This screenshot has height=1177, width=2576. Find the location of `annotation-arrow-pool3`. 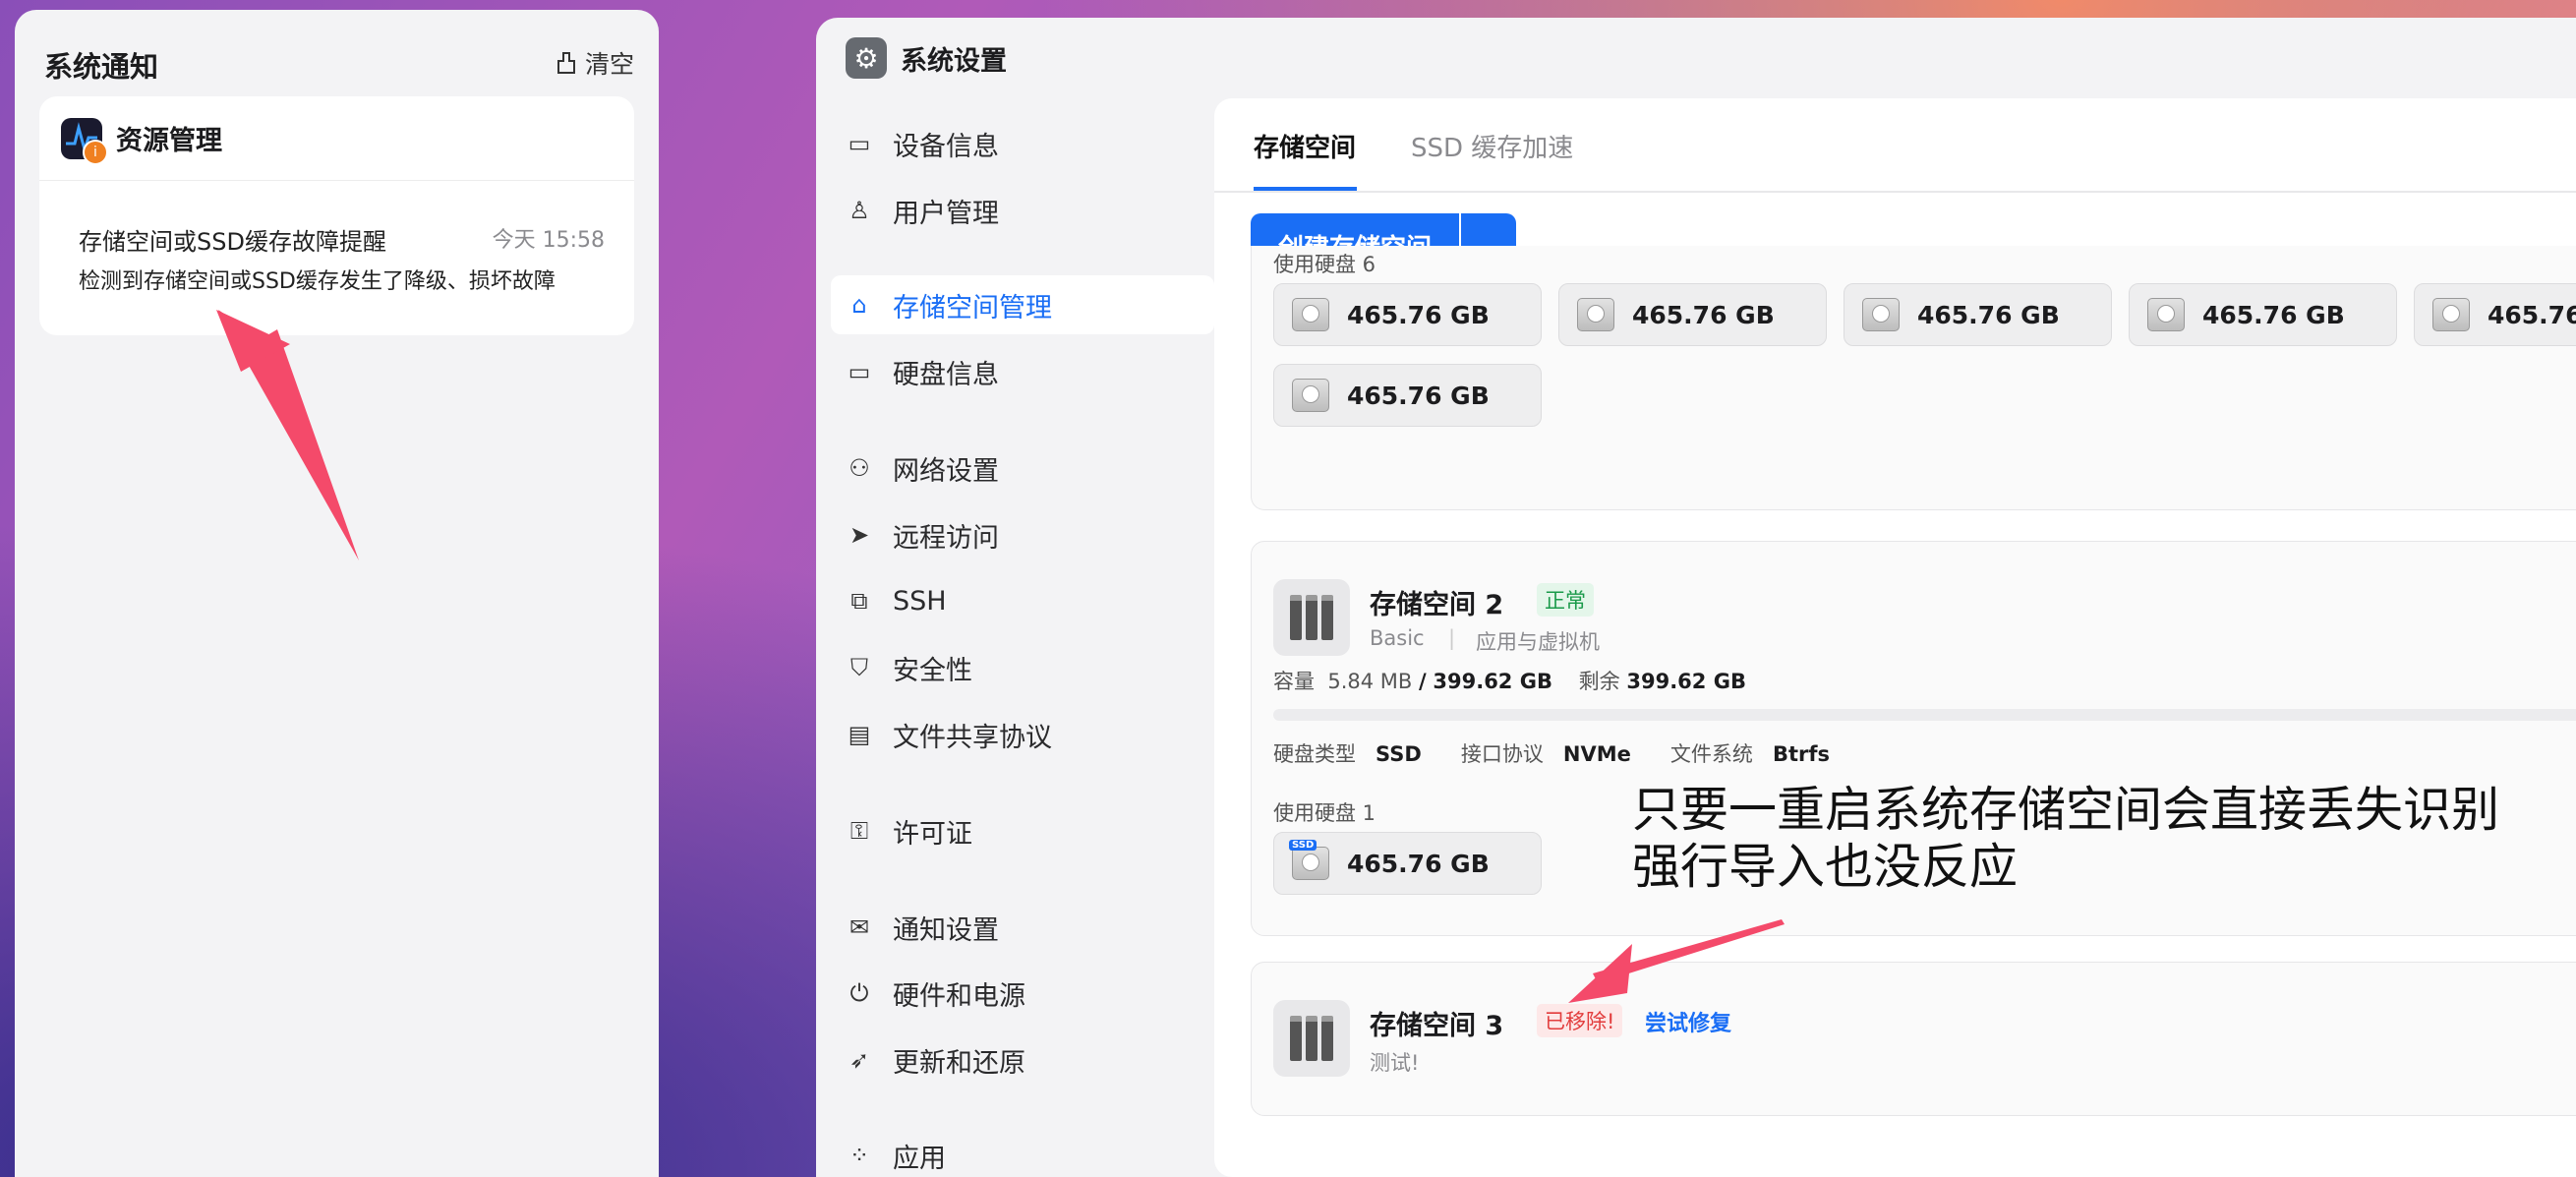

annotation-arrow-pool3 is located at coordinates (1676, 961).